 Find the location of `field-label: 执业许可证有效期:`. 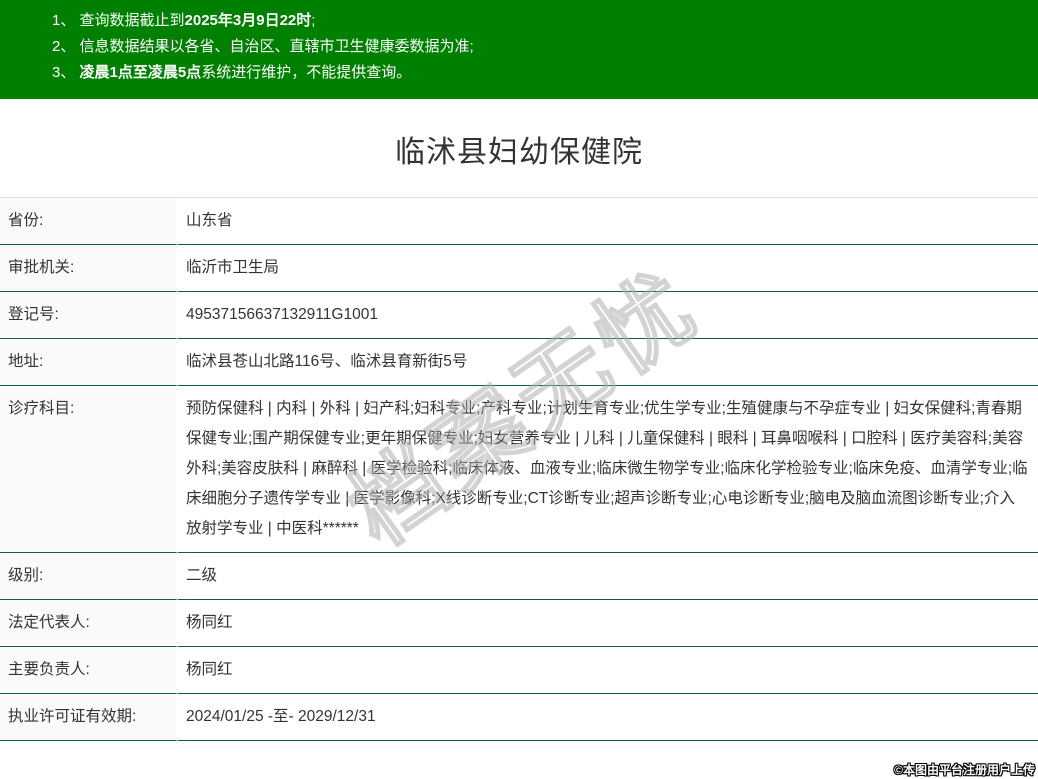

field-label: 执业许可证有效期: is located at coordinates (89, 717).